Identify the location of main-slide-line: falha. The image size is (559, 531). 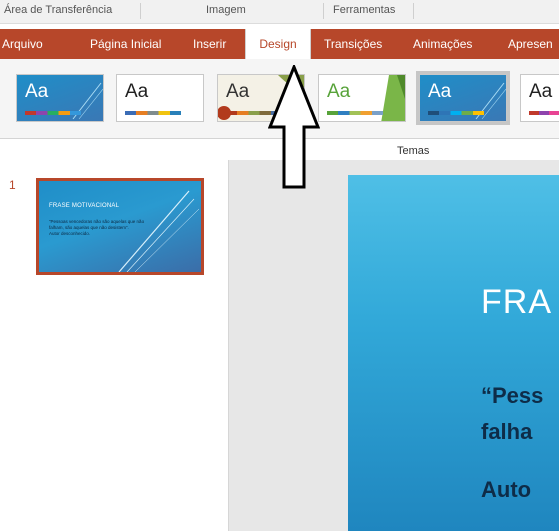
(506, 432).